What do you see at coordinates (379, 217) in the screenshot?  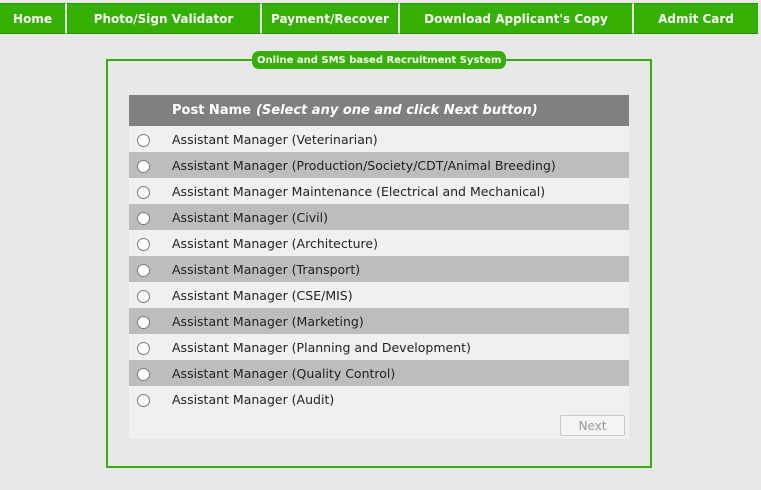 I see `post-row: Assistant Manager (Civil)` at bounding box center [379, 217].